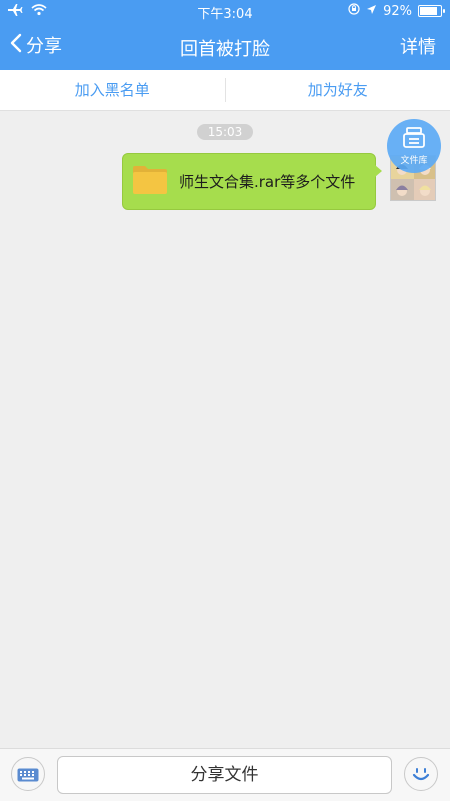 This screenshot has height=801, width=450. What do you see at coordinates (112, 90) in the screenshot?
I see `add-to-blacklist-button: 加入黑名单` at bounding box center [112, 90].